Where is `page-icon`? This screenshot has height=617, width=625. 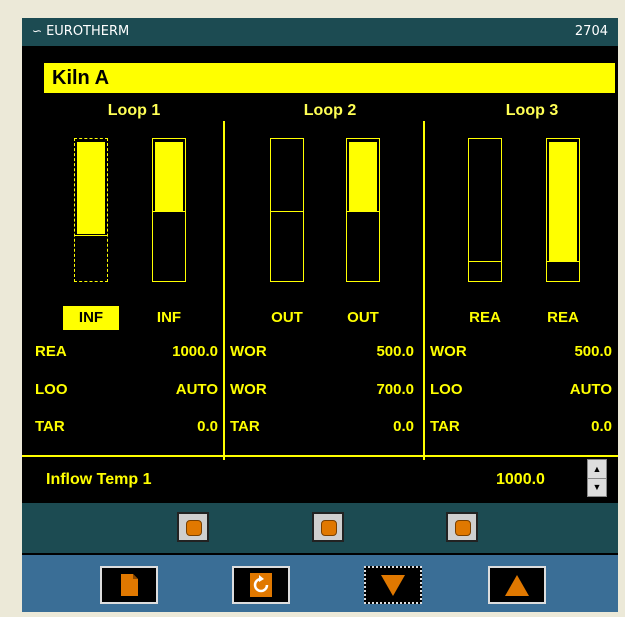
page-icon is located at coordinates (129, 585).